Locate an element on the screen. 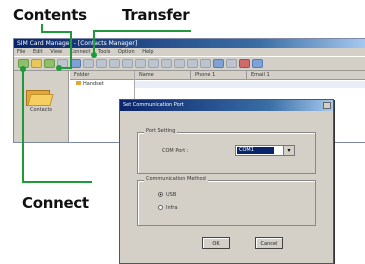  radio-unchecked-icon is located at coordinates (160, 207).